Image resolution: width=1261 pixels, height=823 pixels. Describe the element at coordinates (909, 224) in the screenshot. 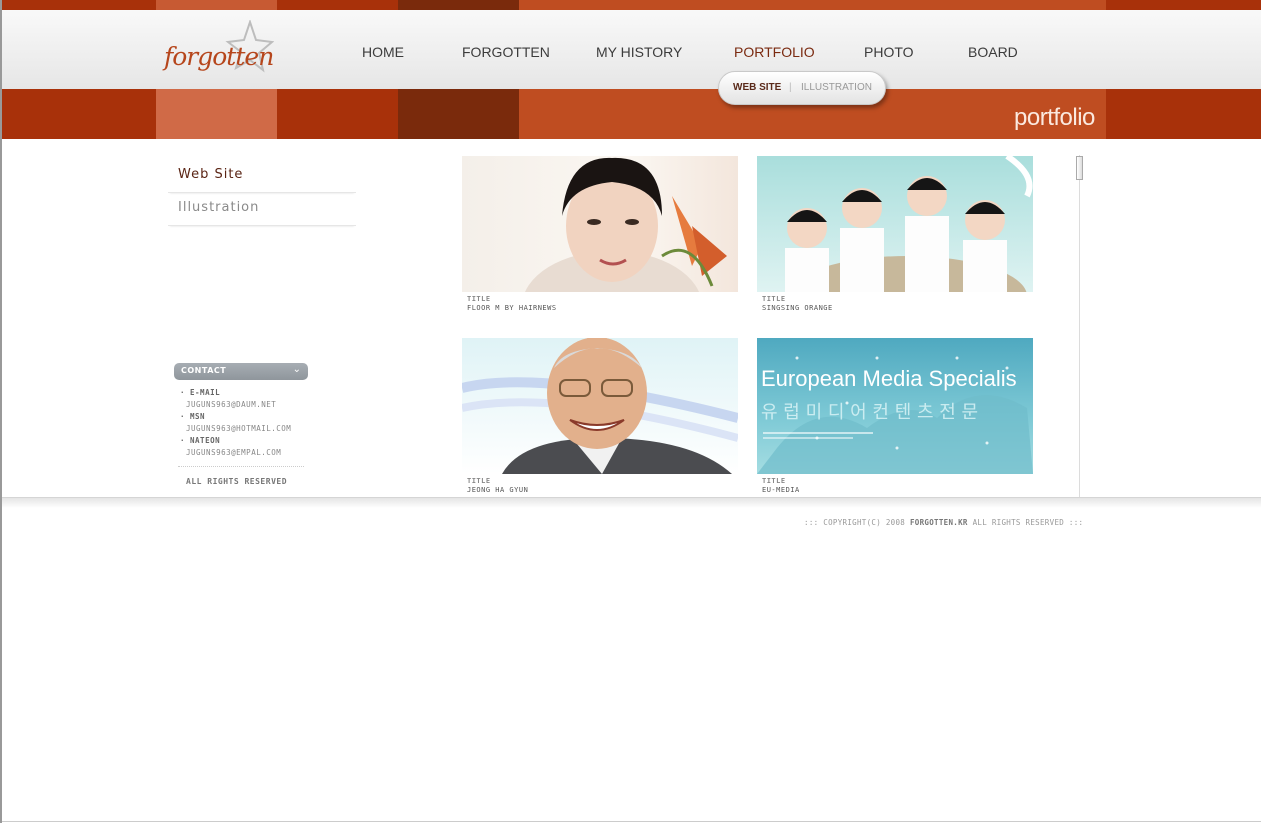

I see `group-photo-image` at that location.